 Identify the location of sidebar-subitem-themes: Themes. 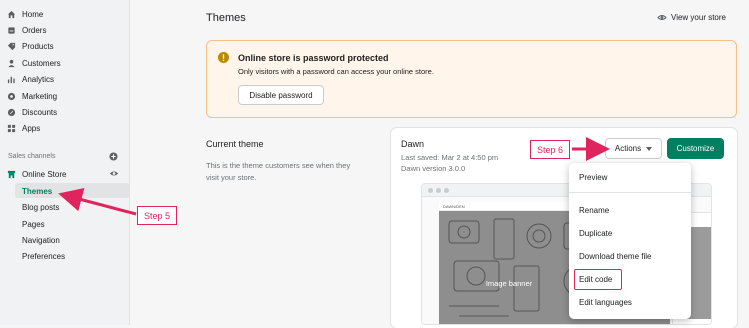
(37, 191).